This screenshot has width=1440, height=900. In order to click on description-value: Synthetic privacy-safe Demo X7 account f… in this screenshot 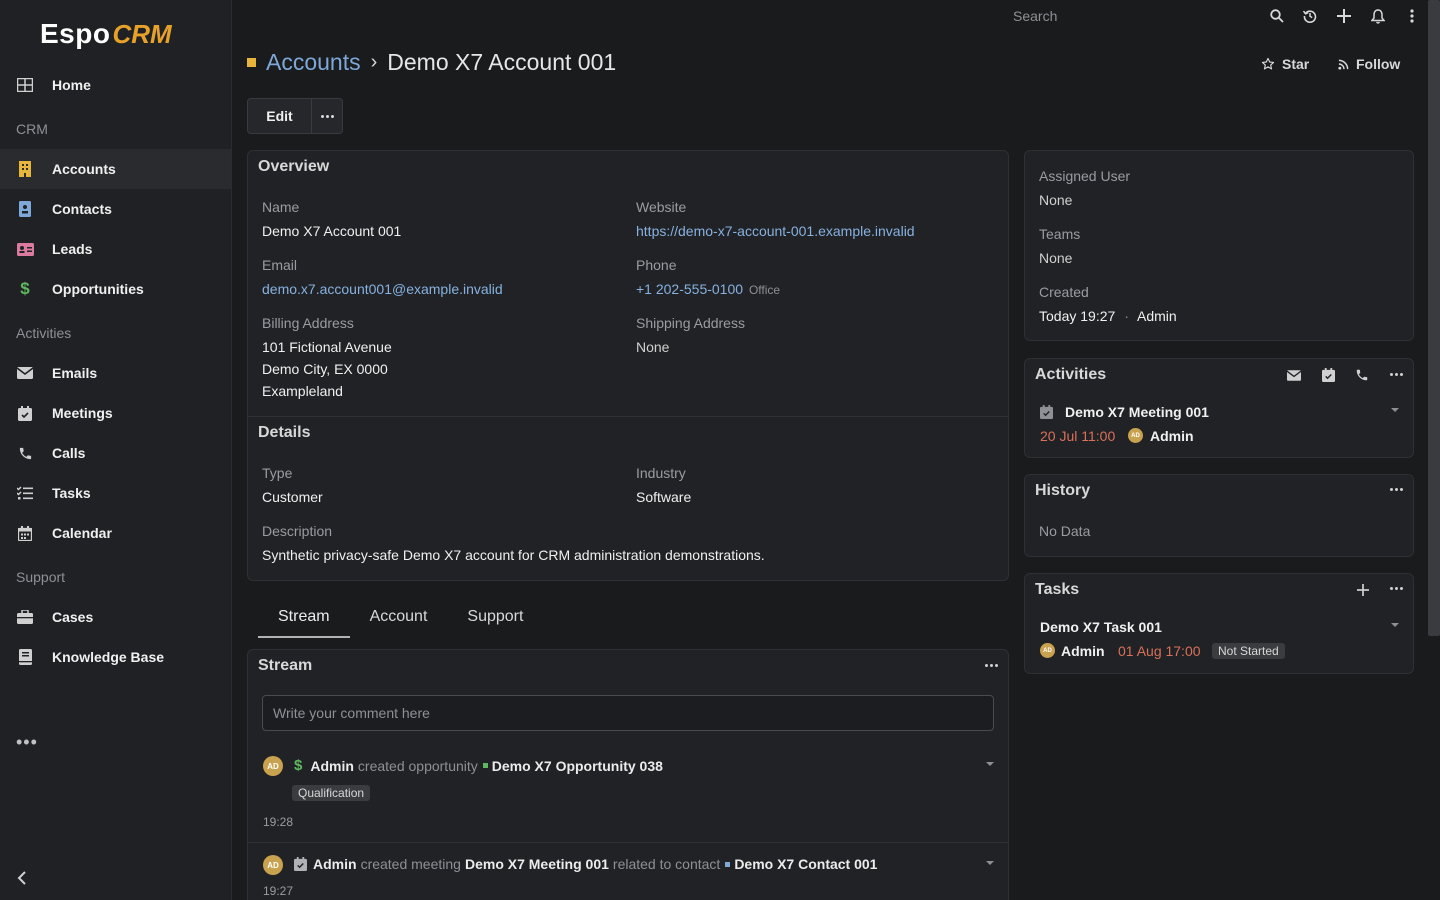, I will do `click(513, 555)`.